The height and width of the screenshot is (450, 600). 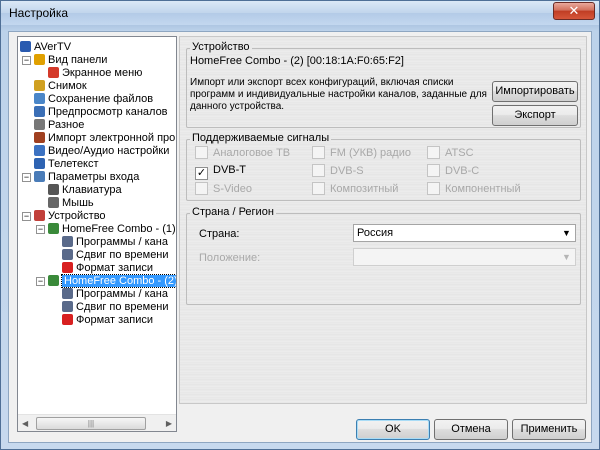 I want to click on tree-item: Параметры входа, so click(x=86, y=177).